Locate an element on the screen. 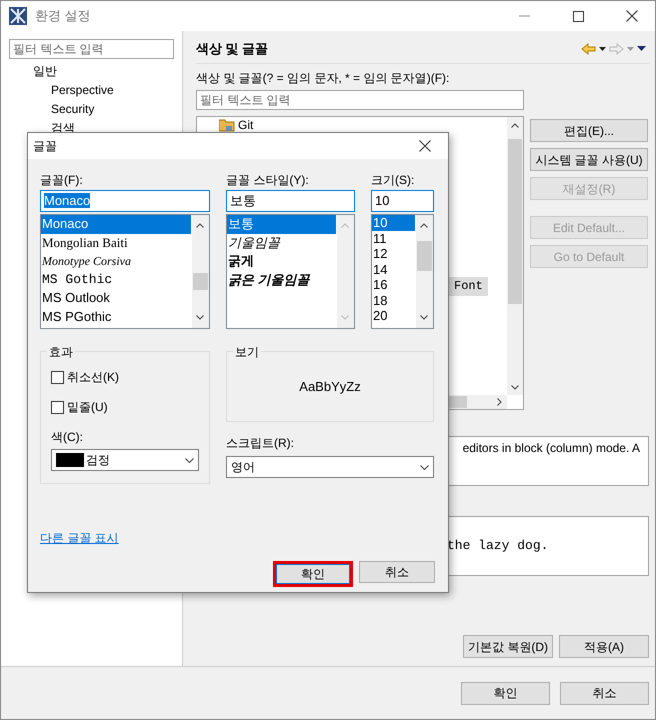 Image resolution: width=656 pixels, height=720 pixels. script-select: 영어 is located at coordinates (330, 467).